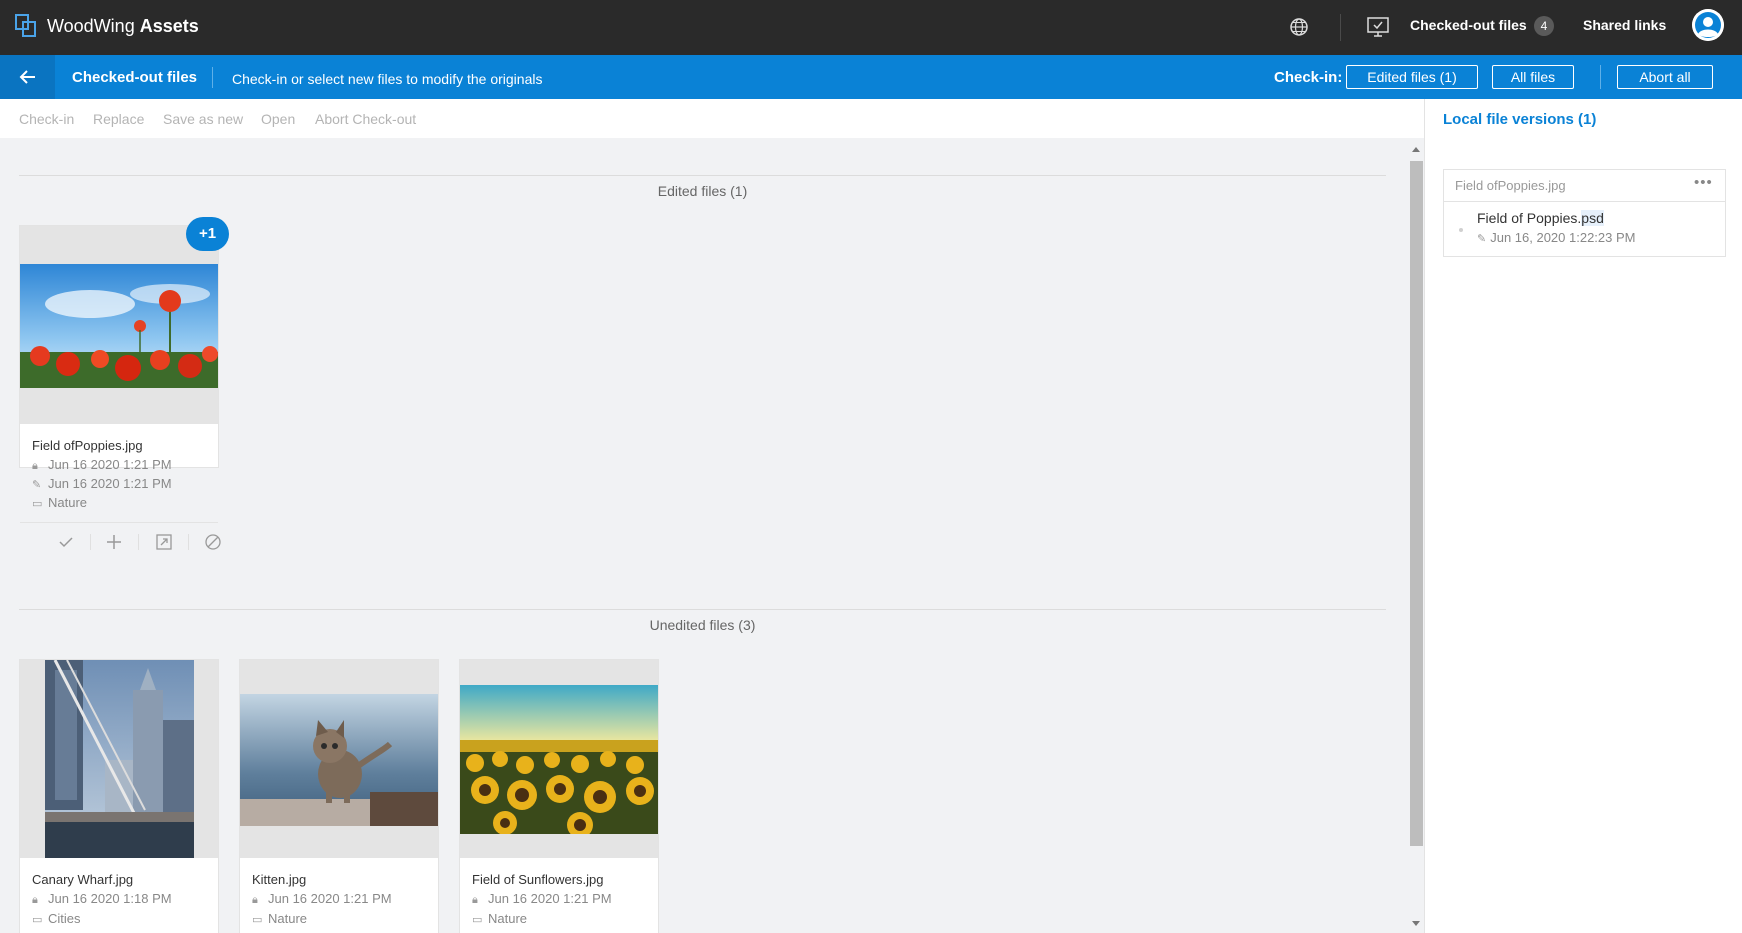  Describe the element at coordinates (91, 26) in the screenshot. I see `brand-prefix: WoodWing` at that location.